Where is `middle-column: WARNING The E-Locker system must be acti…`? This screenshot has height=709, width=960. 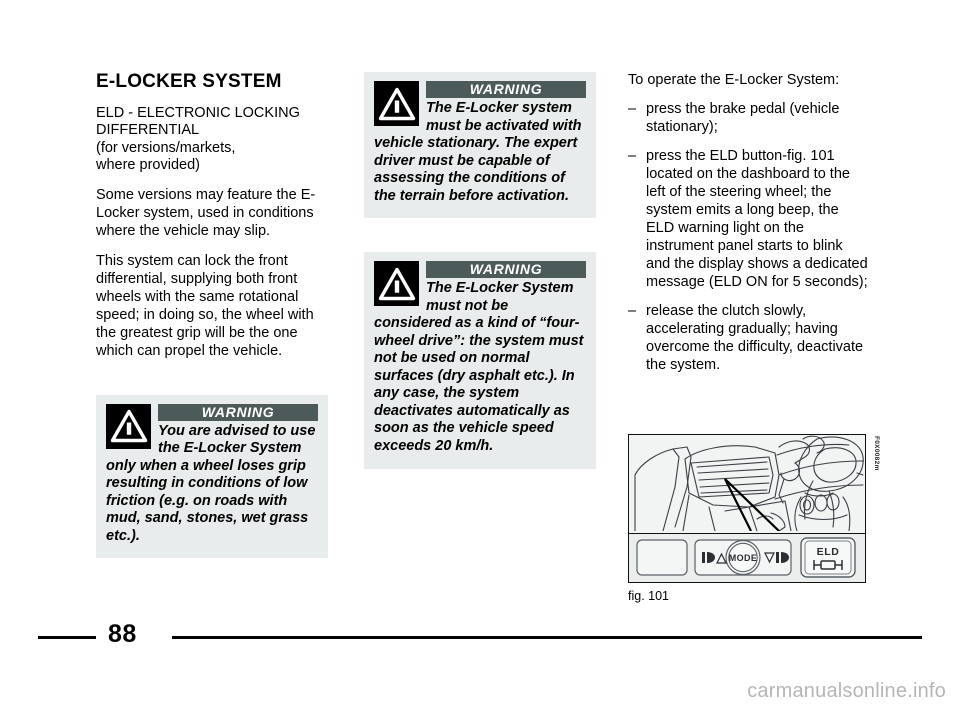 middle-column: WARNING The E-Locker system must be acti… is located at coordinates (480, 270).